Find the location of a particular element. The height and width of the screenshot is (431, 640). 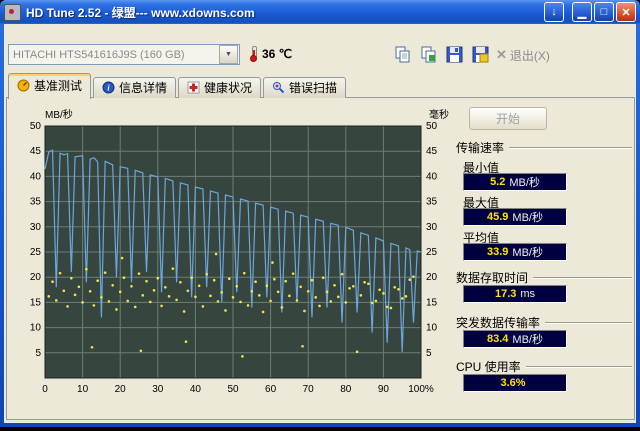

tab-error-scan-label: 错误扫描 is located at coordinates (313, 88).